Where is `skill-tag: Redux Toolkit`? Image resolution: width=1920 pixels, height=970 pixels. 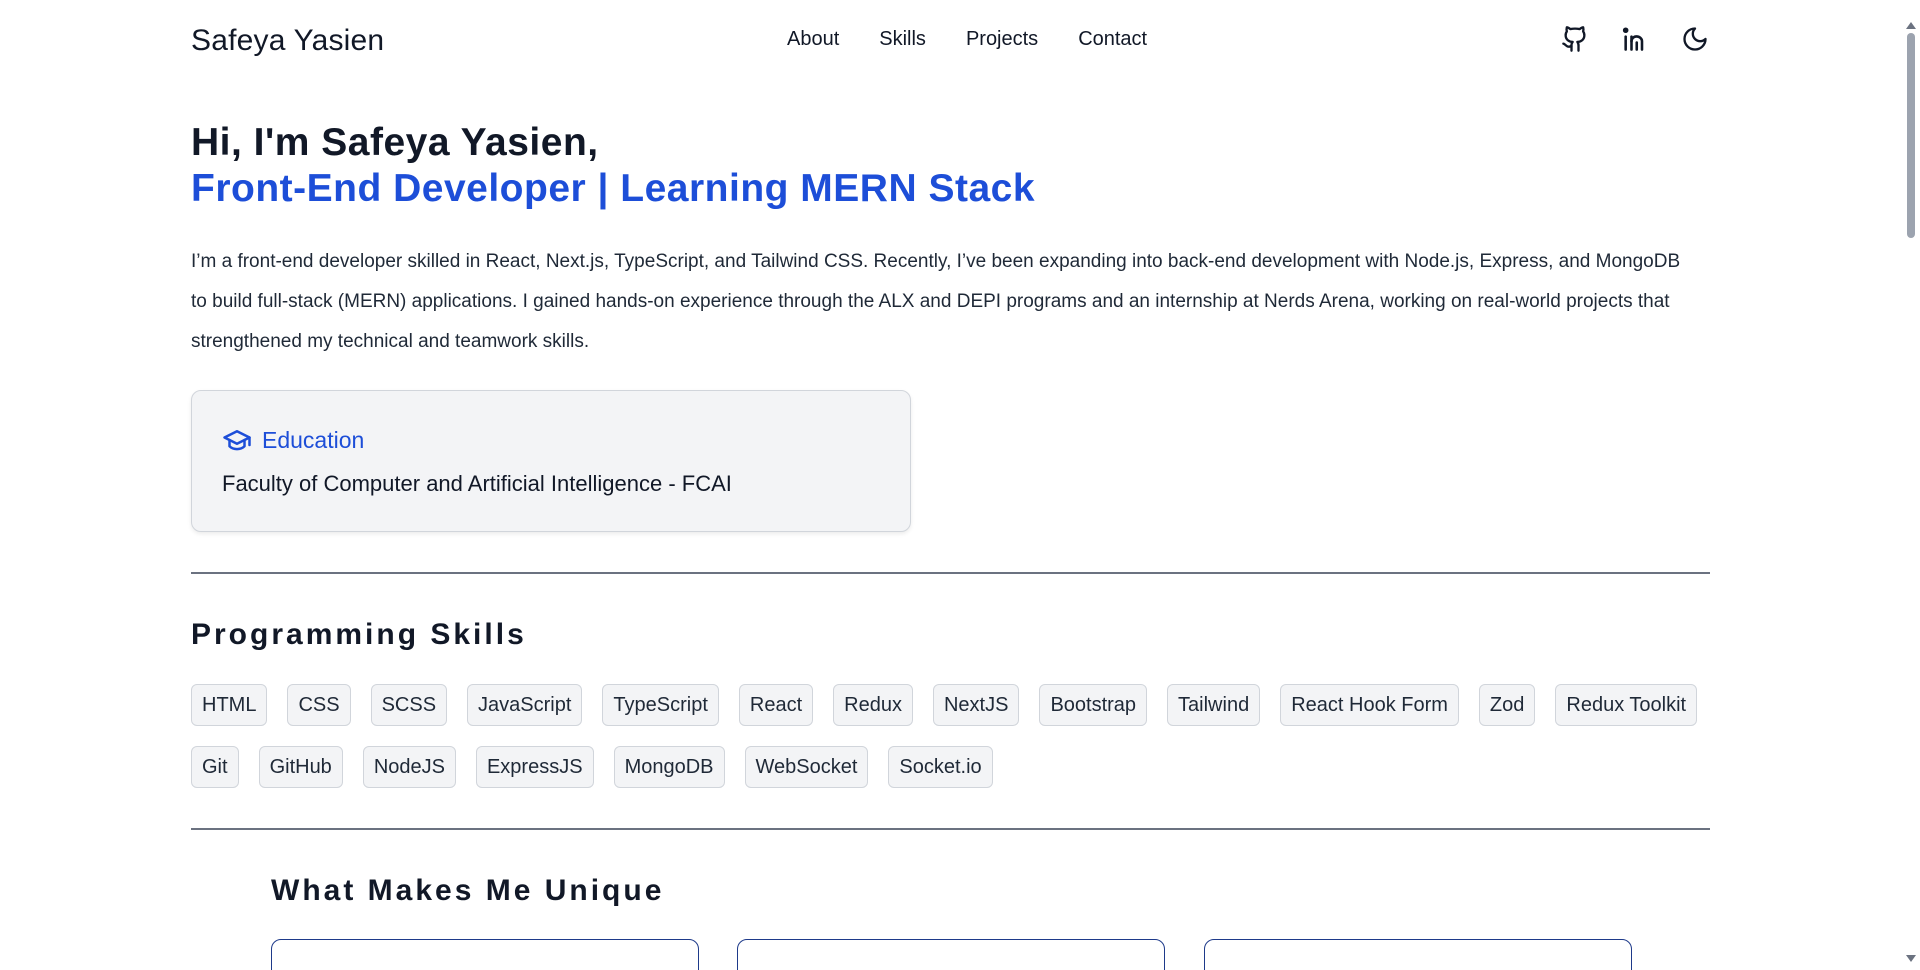
skill-tag: Redux Toolkit is located at coordinates (1626, 705).